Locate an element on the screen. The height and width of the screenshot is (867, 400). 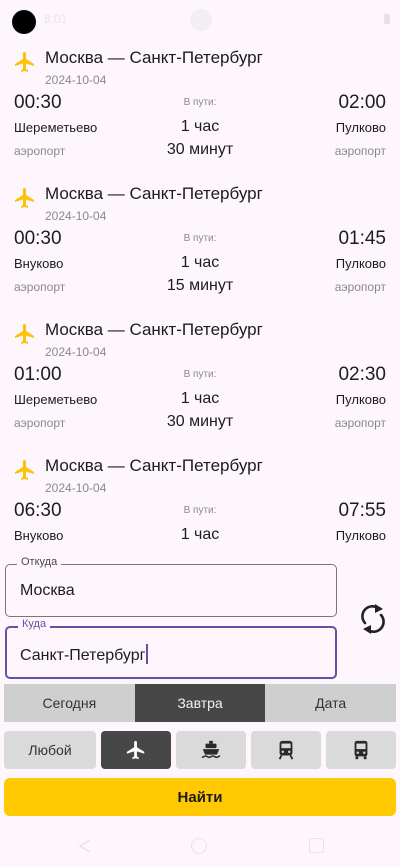
back-icon is located at coordinates (85, 846).